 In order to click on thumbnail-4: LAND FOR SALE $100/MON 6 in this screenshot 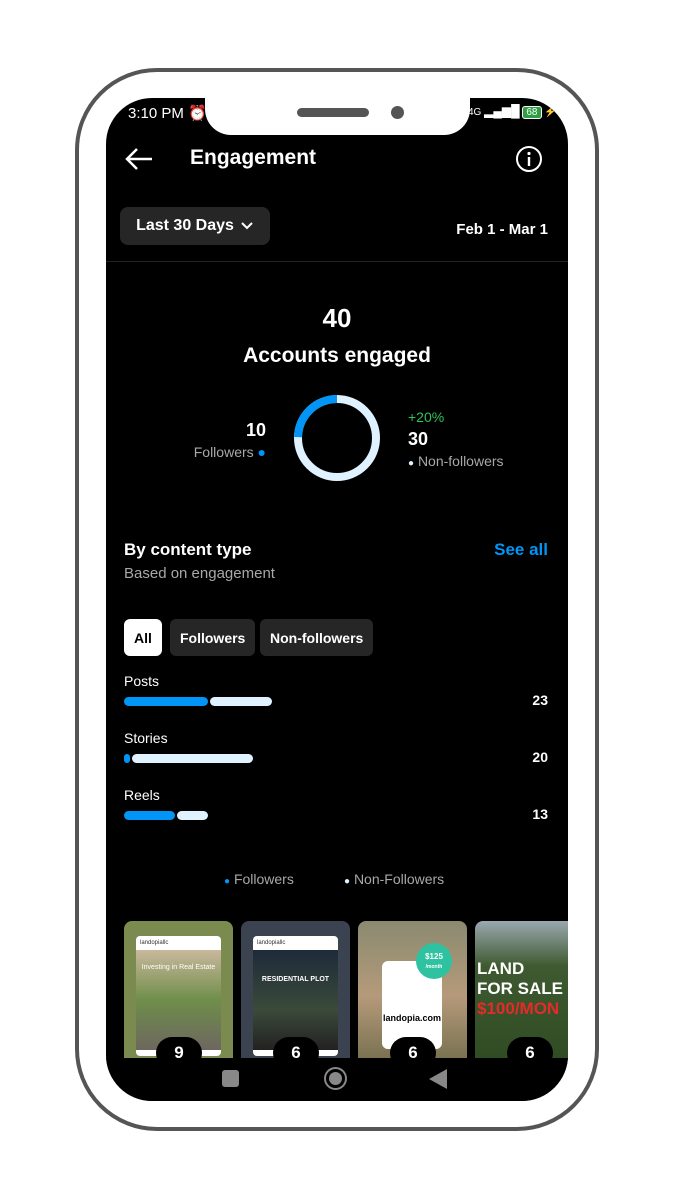, I will do `click(521, 996)`.